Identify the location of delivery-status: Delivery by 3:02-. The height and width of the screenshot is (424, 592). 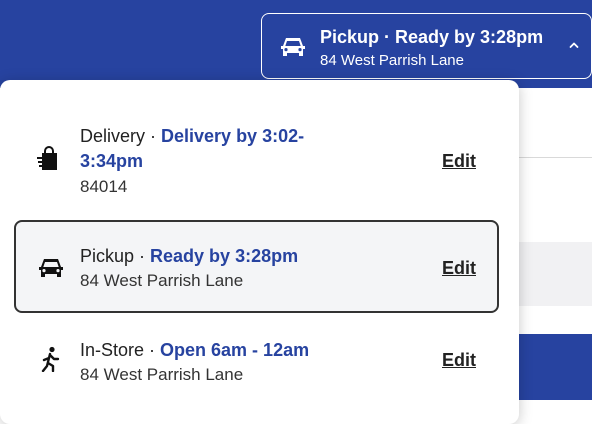
(233, 136).